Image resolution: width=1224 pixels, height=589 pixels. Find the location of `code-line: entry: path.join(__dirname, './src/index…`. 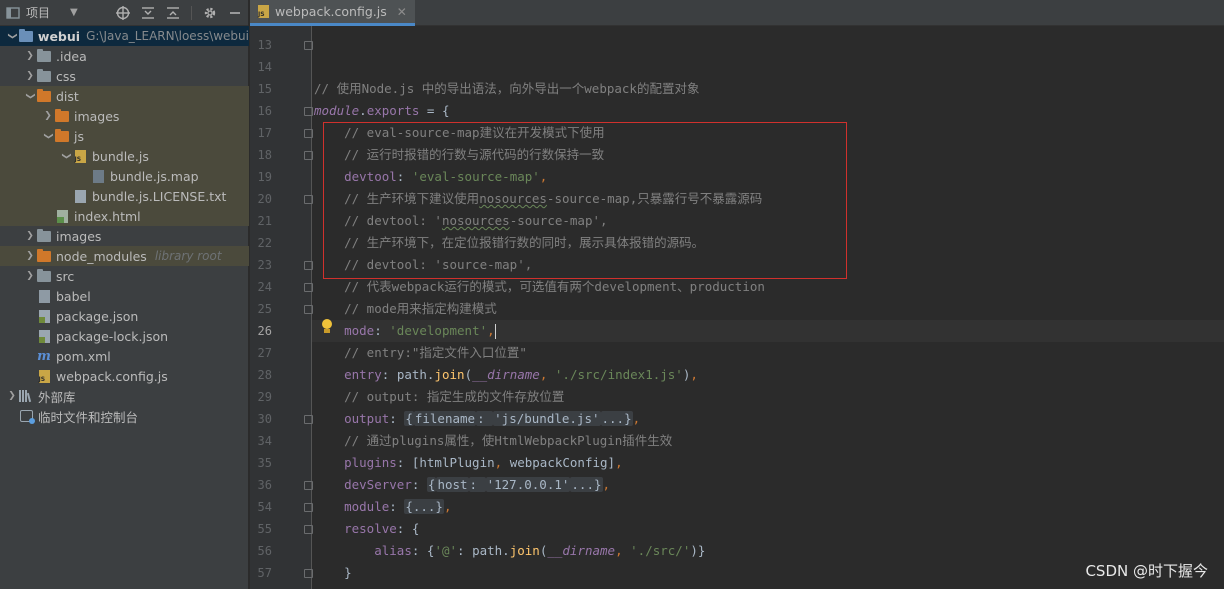

code-line: entry: path.join(__dirname, './src/index… is located at coordinates (506, 375).